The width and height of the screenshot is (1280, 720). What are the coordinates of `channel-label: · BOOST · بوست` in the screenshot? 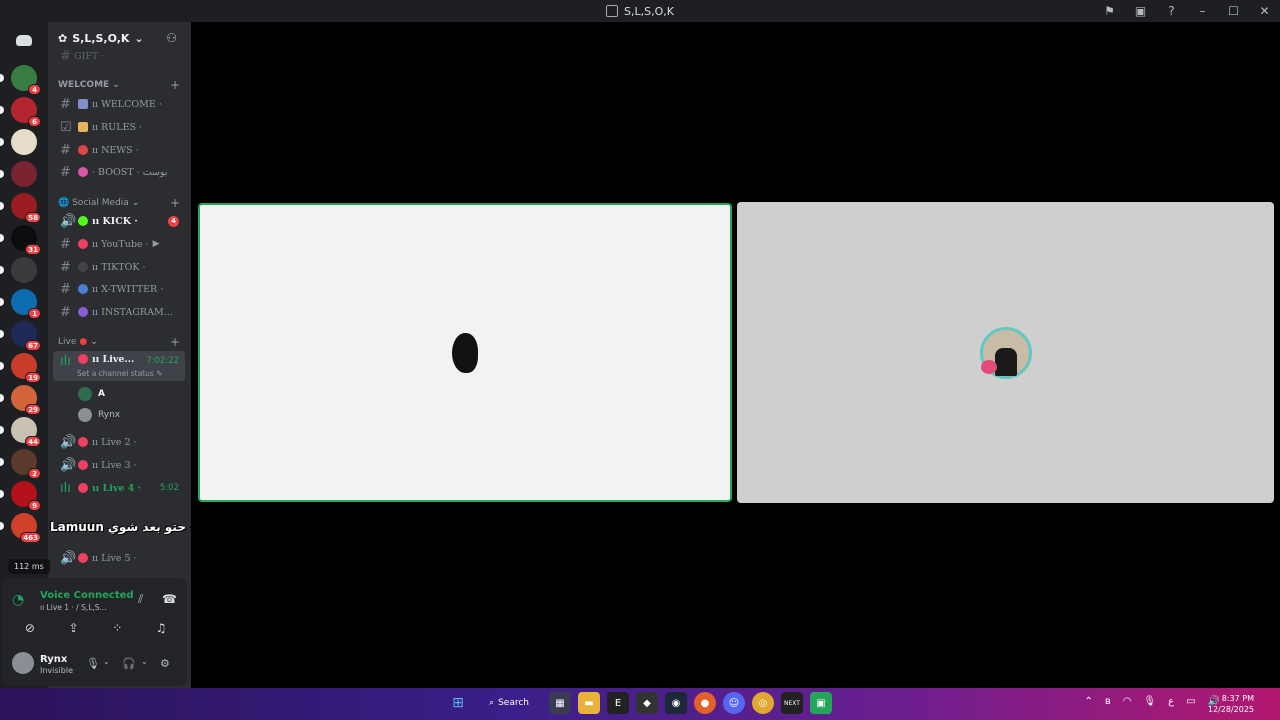 It's located at (130, 172).